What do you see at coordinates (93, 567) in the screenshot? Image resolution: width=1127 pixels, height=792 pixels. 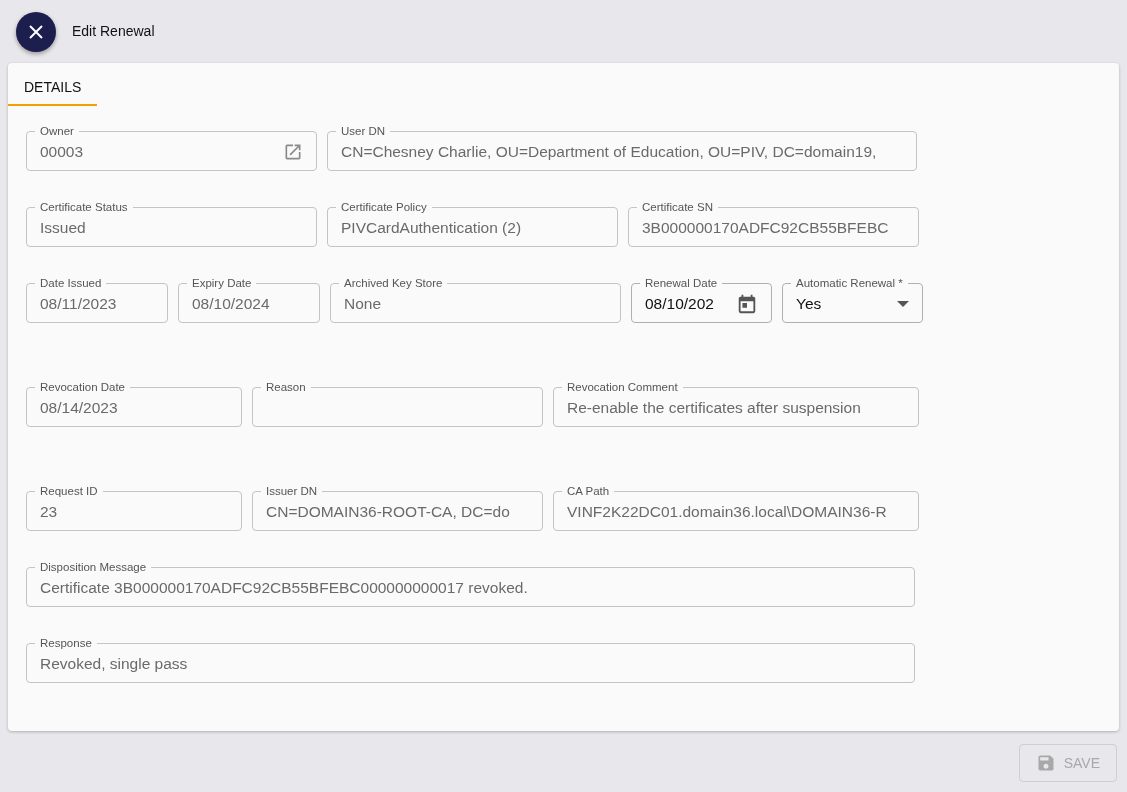 I see `field-label: Disposition Message` at bounding box center [93, 567].